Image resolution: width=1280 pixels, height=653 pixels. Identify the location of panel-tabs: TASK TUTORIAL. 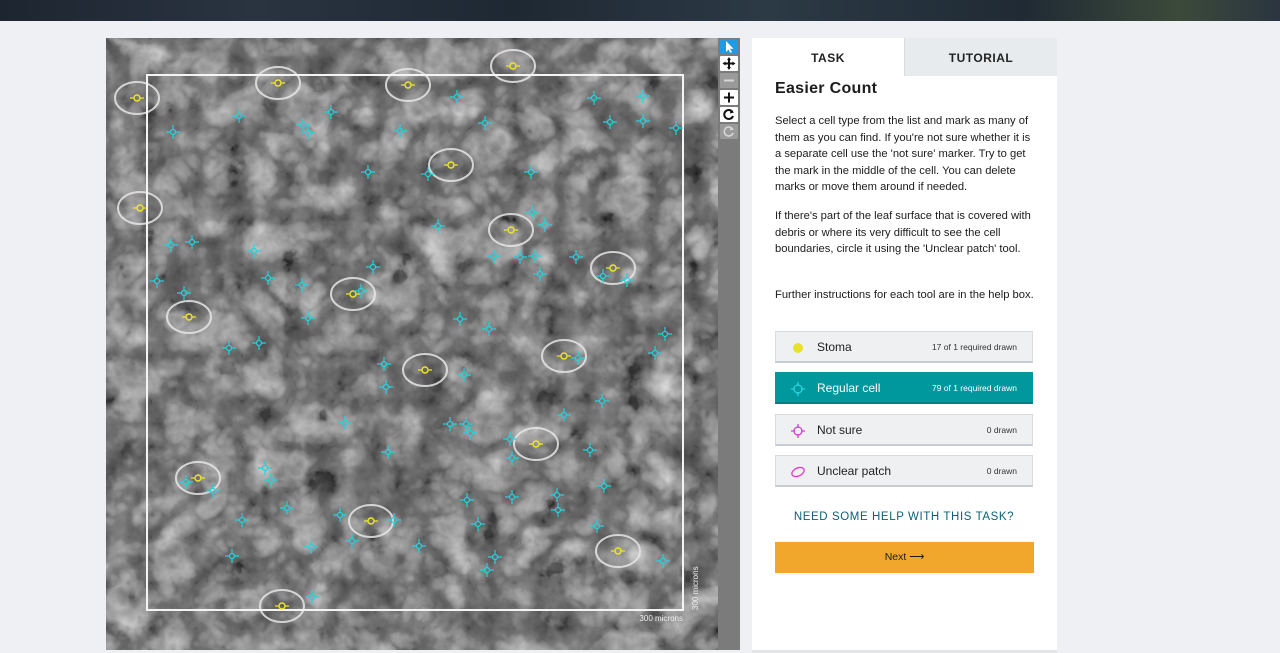
(904, 57).